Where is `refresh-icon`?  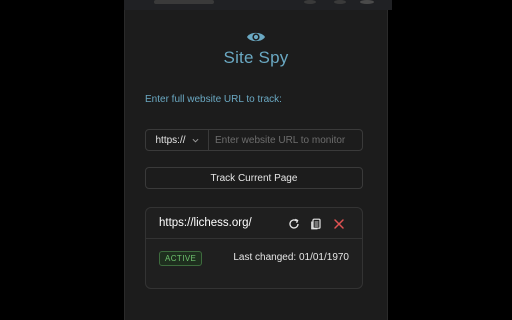
refresh-icon is located at coordinates (293, 223).